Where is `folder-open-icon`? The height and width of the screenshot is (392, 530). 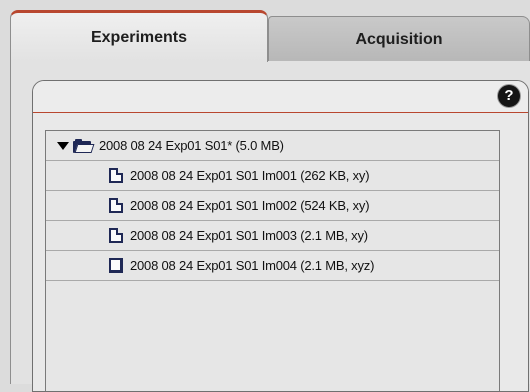 folder-open-icon is located at coordinates (84, 145).